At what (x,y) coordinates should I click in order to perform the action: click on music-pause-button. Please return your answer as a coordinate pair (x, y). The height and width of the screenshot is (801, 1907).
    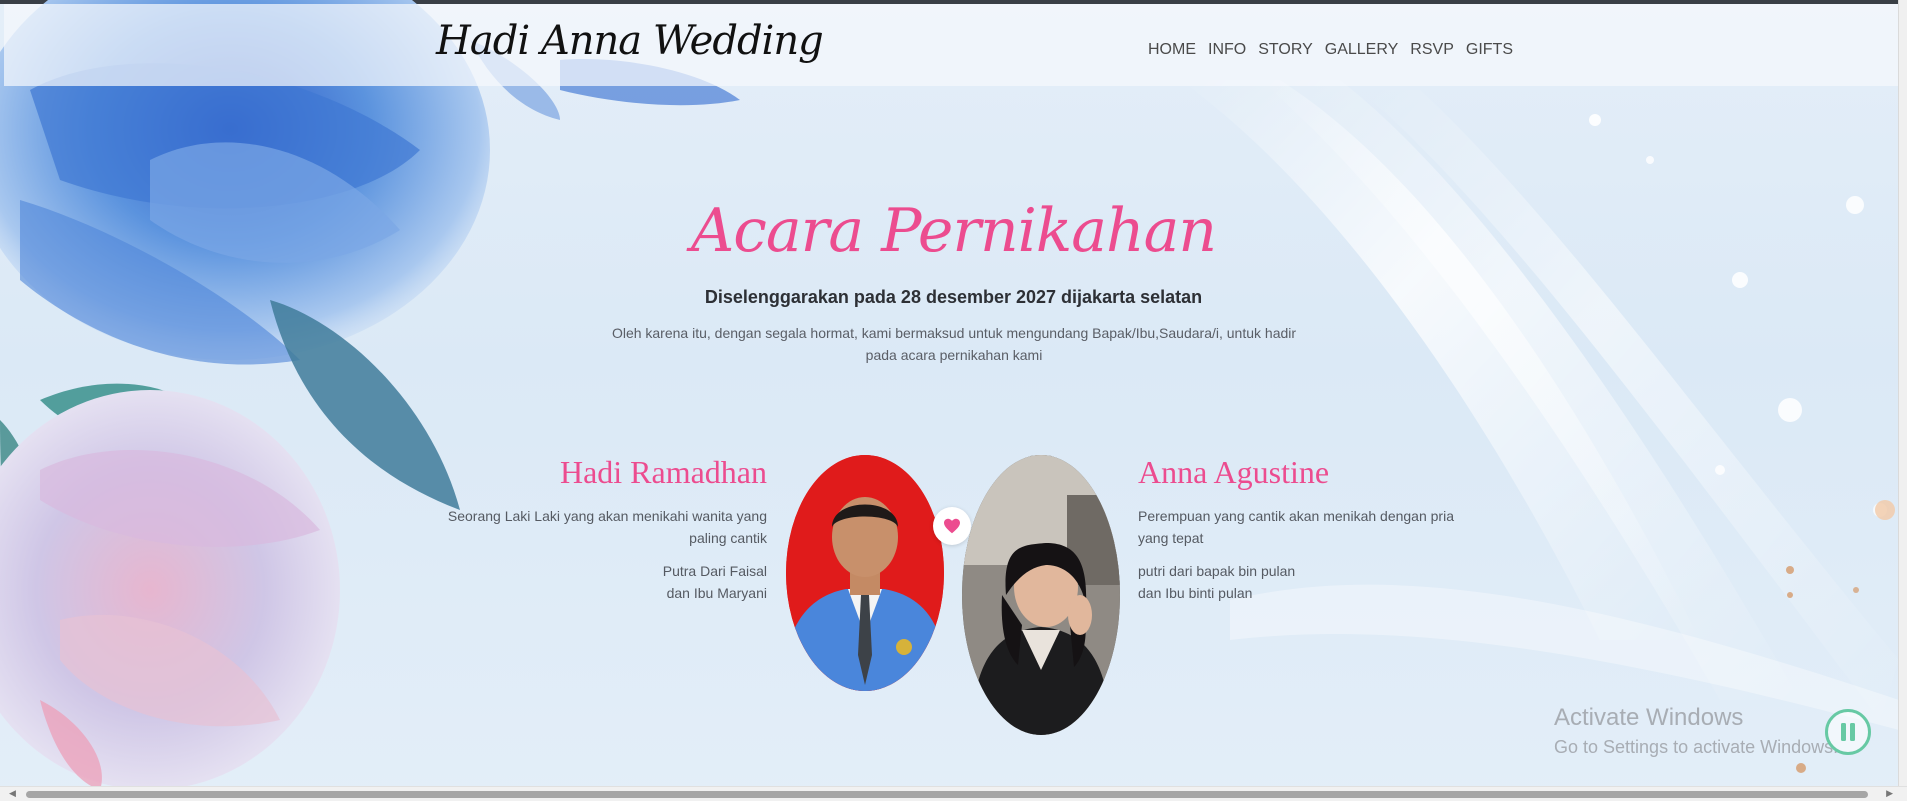
    Looking at the image, I should click on (1848, 732).